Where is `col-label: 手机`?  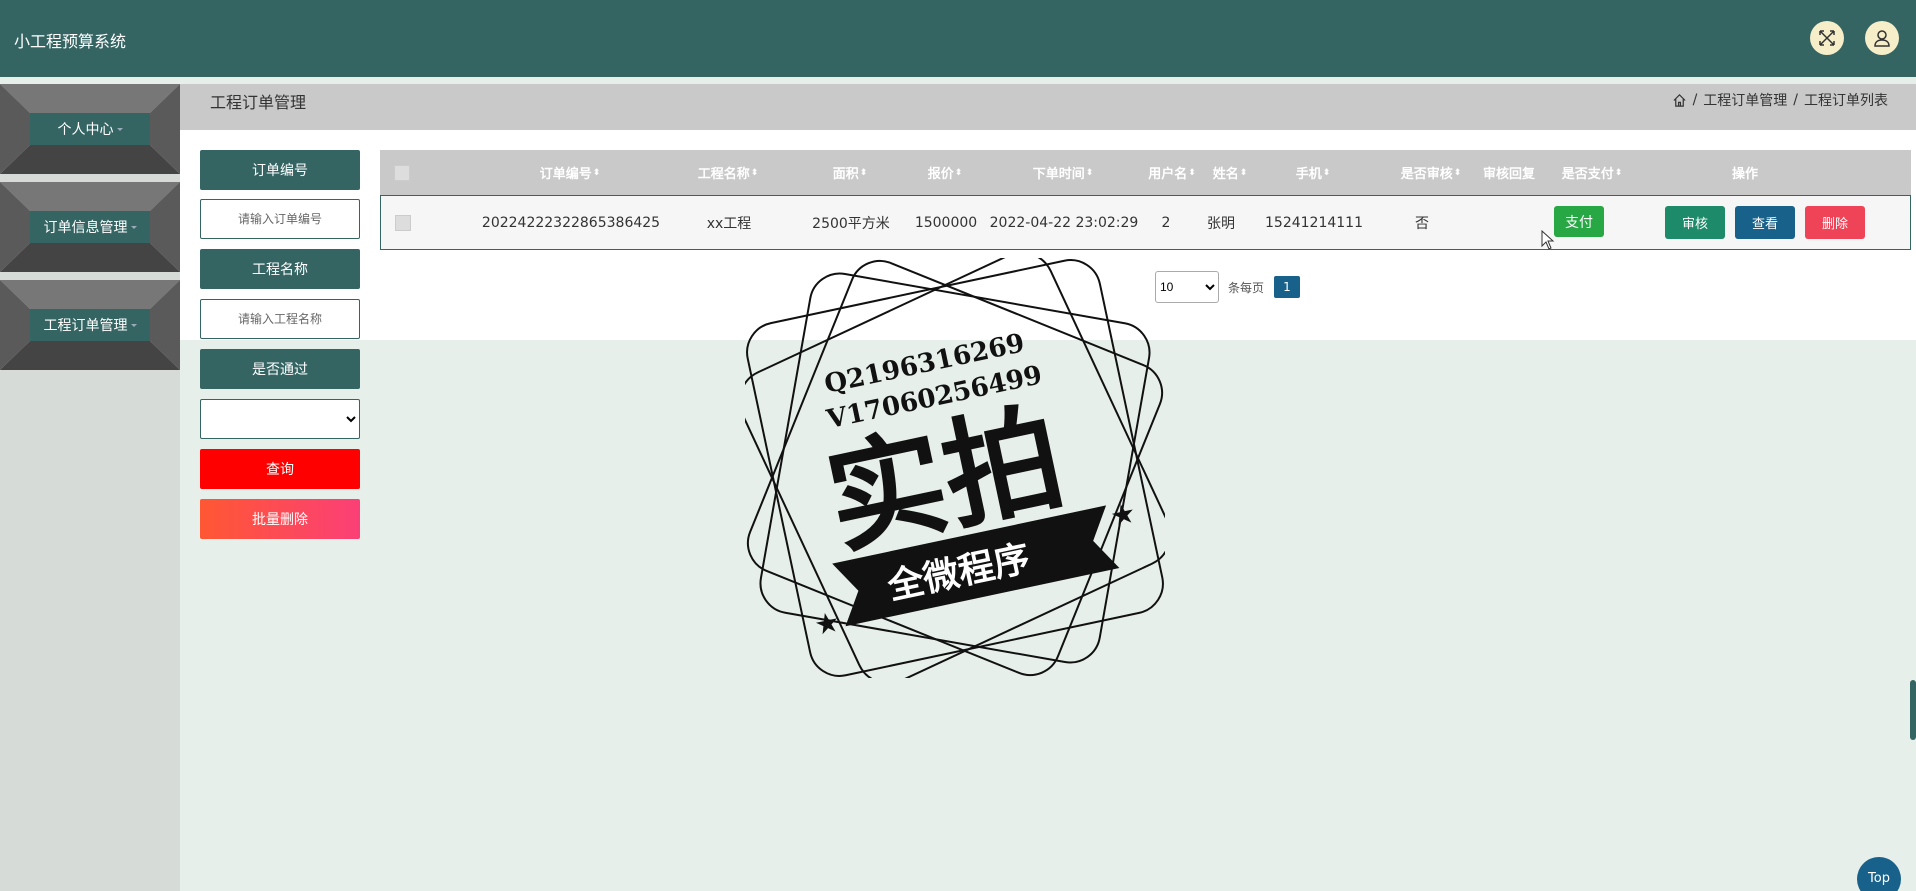
col-label: 手机 is located at coordinates (1308, 174).